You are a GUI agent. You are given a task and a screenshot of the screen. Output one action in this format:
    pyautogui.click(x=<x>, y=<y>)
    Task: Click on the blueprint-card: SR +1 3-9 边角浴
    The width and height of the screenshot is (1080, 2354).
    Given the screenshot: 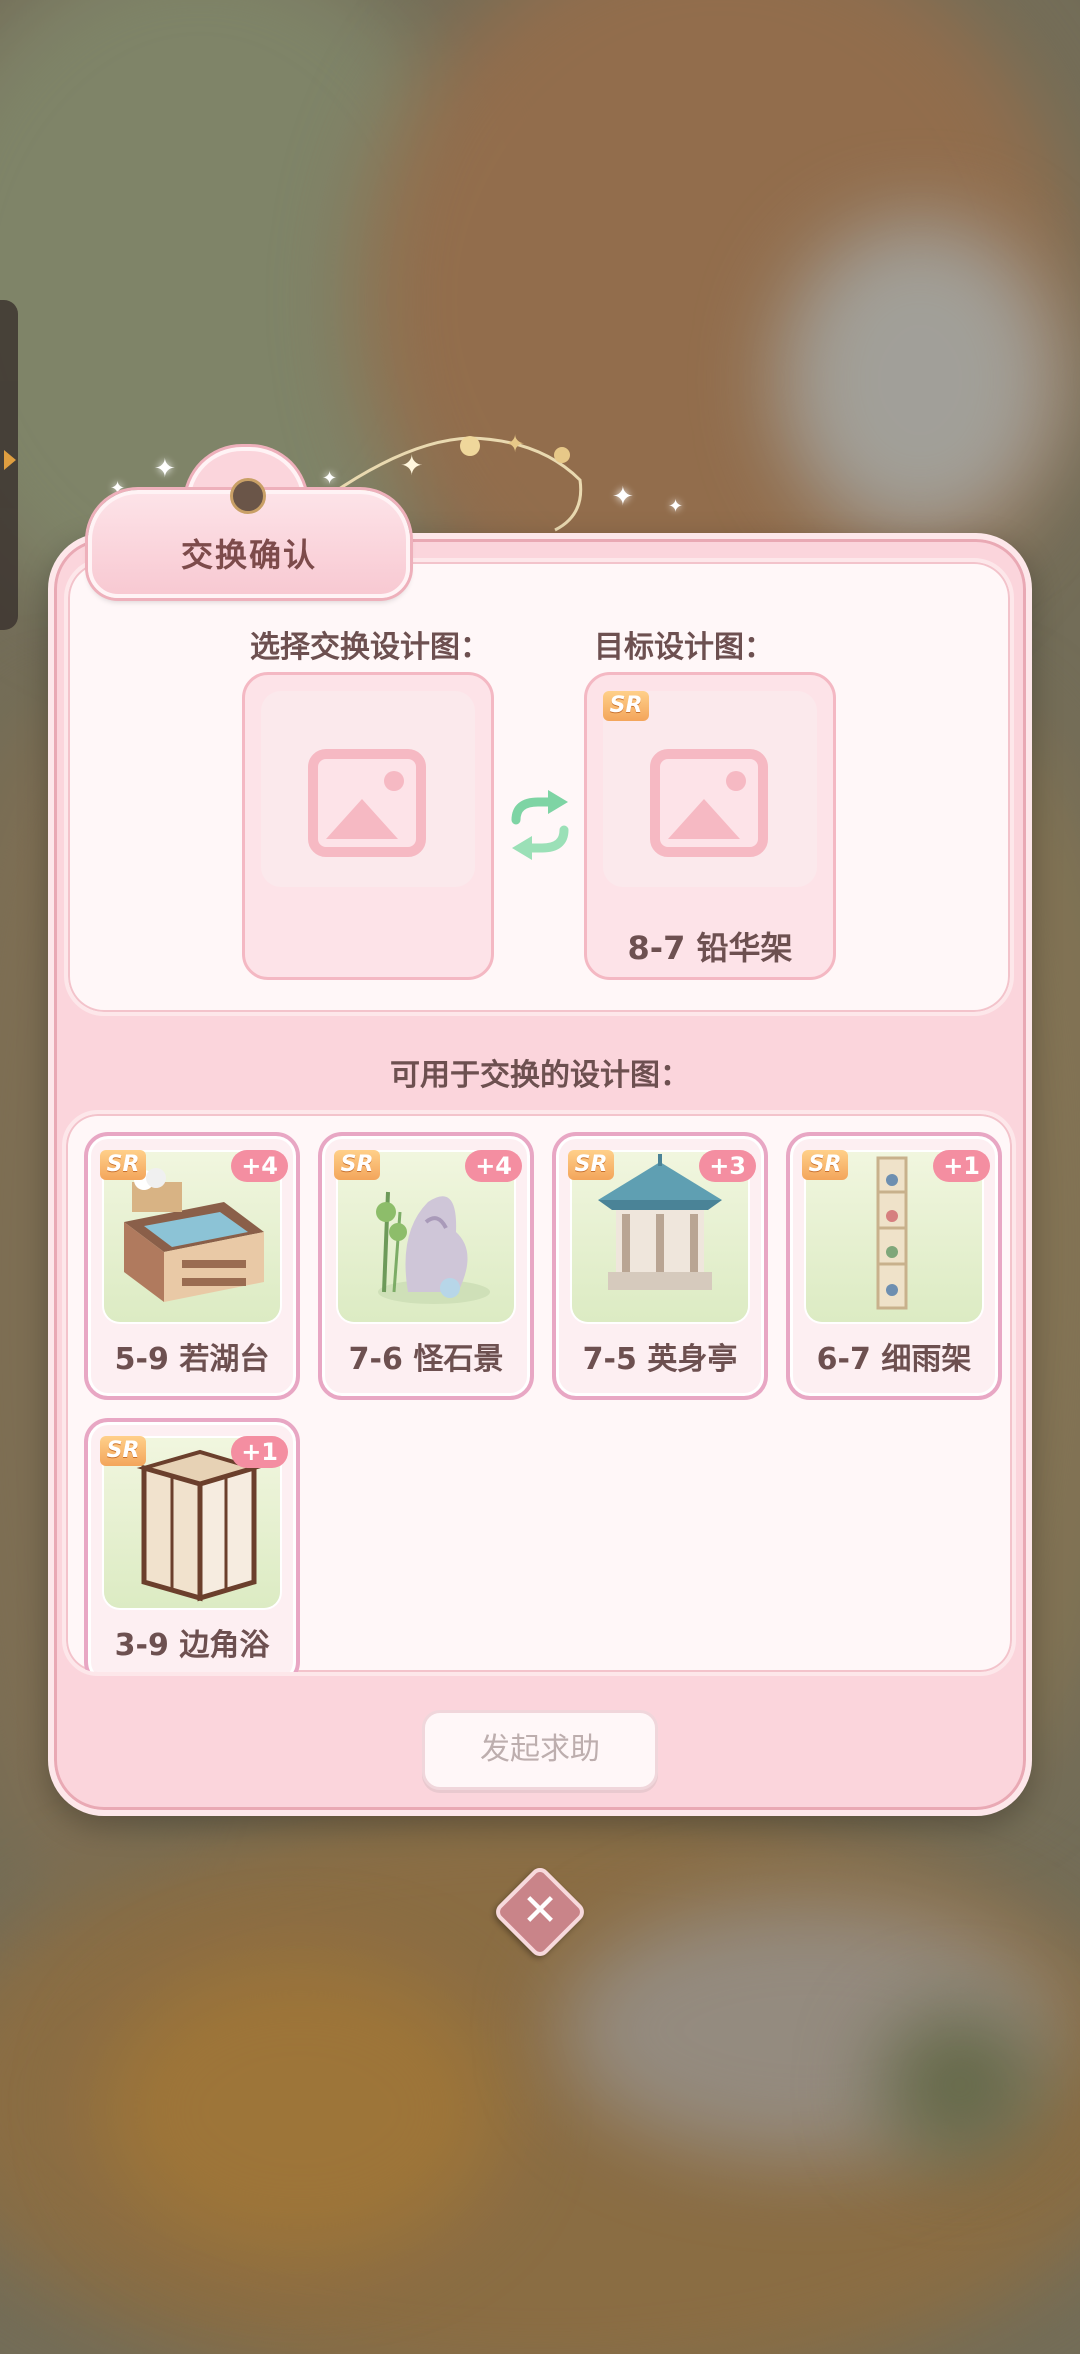 What is the action you would take?
    pyautogui.click(x=192, y=1545)
    